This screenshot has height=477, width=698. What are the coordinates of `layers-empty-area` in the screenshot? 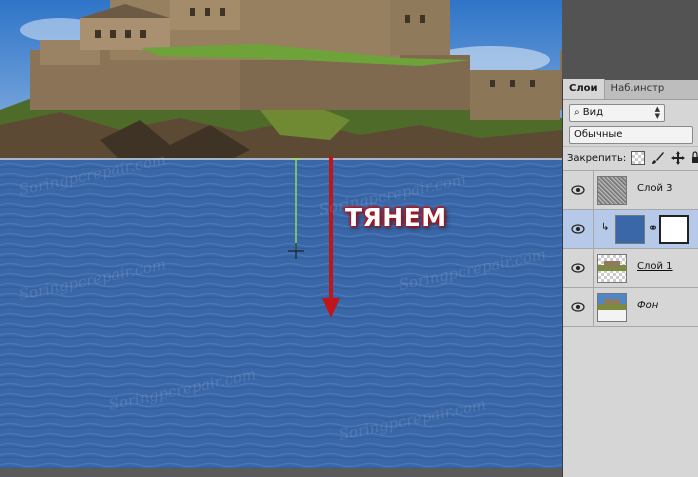 It's located at (630, 382).